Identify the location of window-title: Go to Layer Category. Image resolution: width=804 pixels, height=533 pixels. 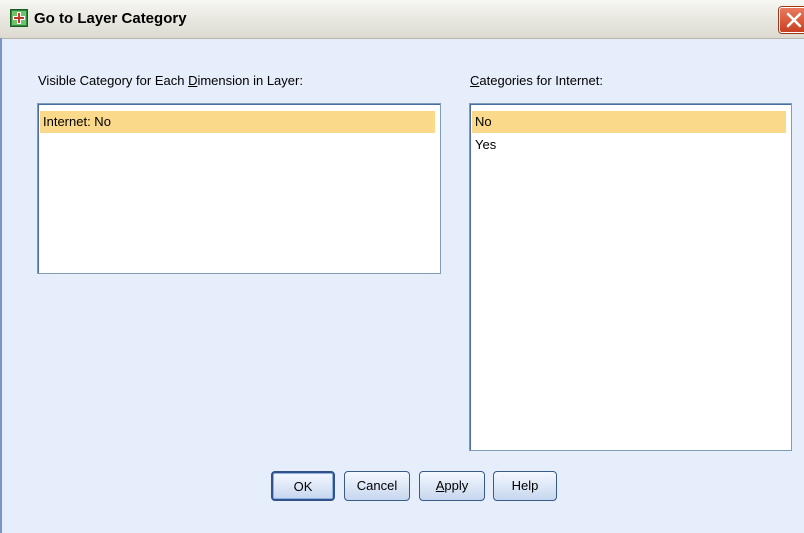
(110, 18).